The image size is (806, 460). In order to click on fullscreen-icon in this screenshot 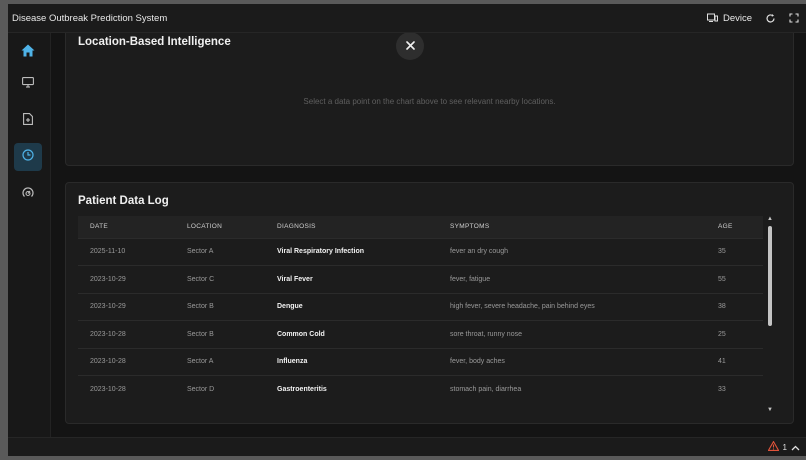, I will do `click(794, 18)`.